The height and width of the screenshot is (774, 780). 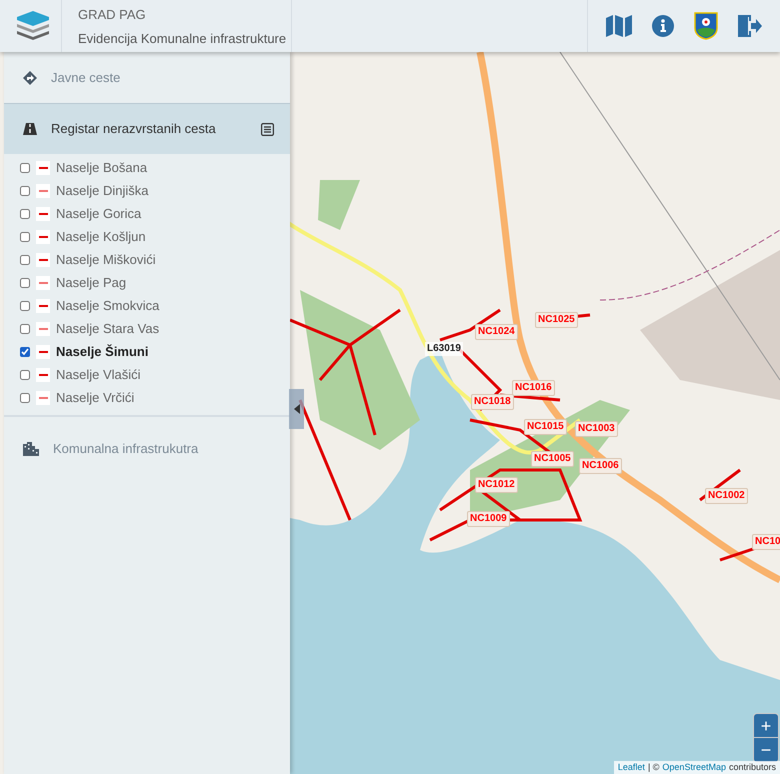 I want to click on layer-label: Naselje Vlašići, so click(x=98, y=374).